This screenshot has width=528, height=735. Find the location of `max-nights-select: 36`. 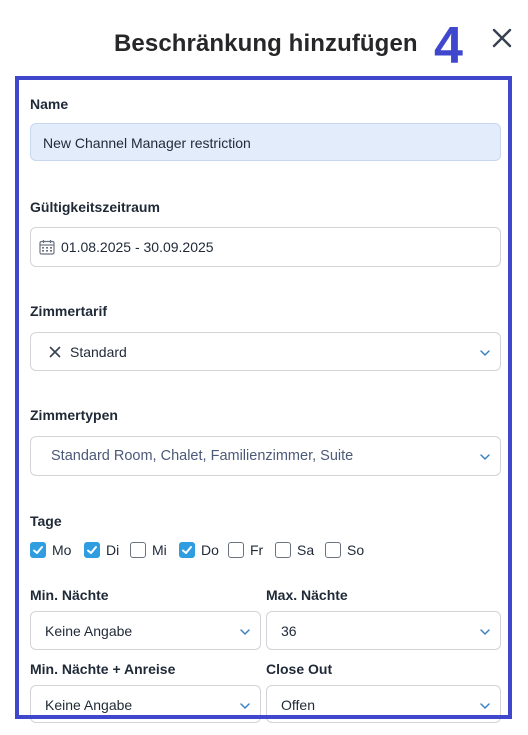

max-nights-select: 36 is located at coordinates (383, 630).